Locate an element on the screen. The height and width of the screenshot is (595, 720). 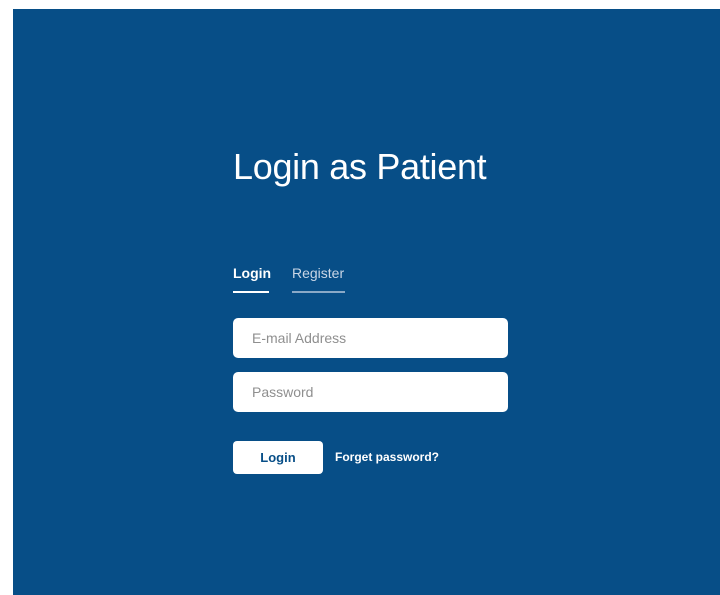
auth-tabs: Login Register is located at coordinates (323, 279).